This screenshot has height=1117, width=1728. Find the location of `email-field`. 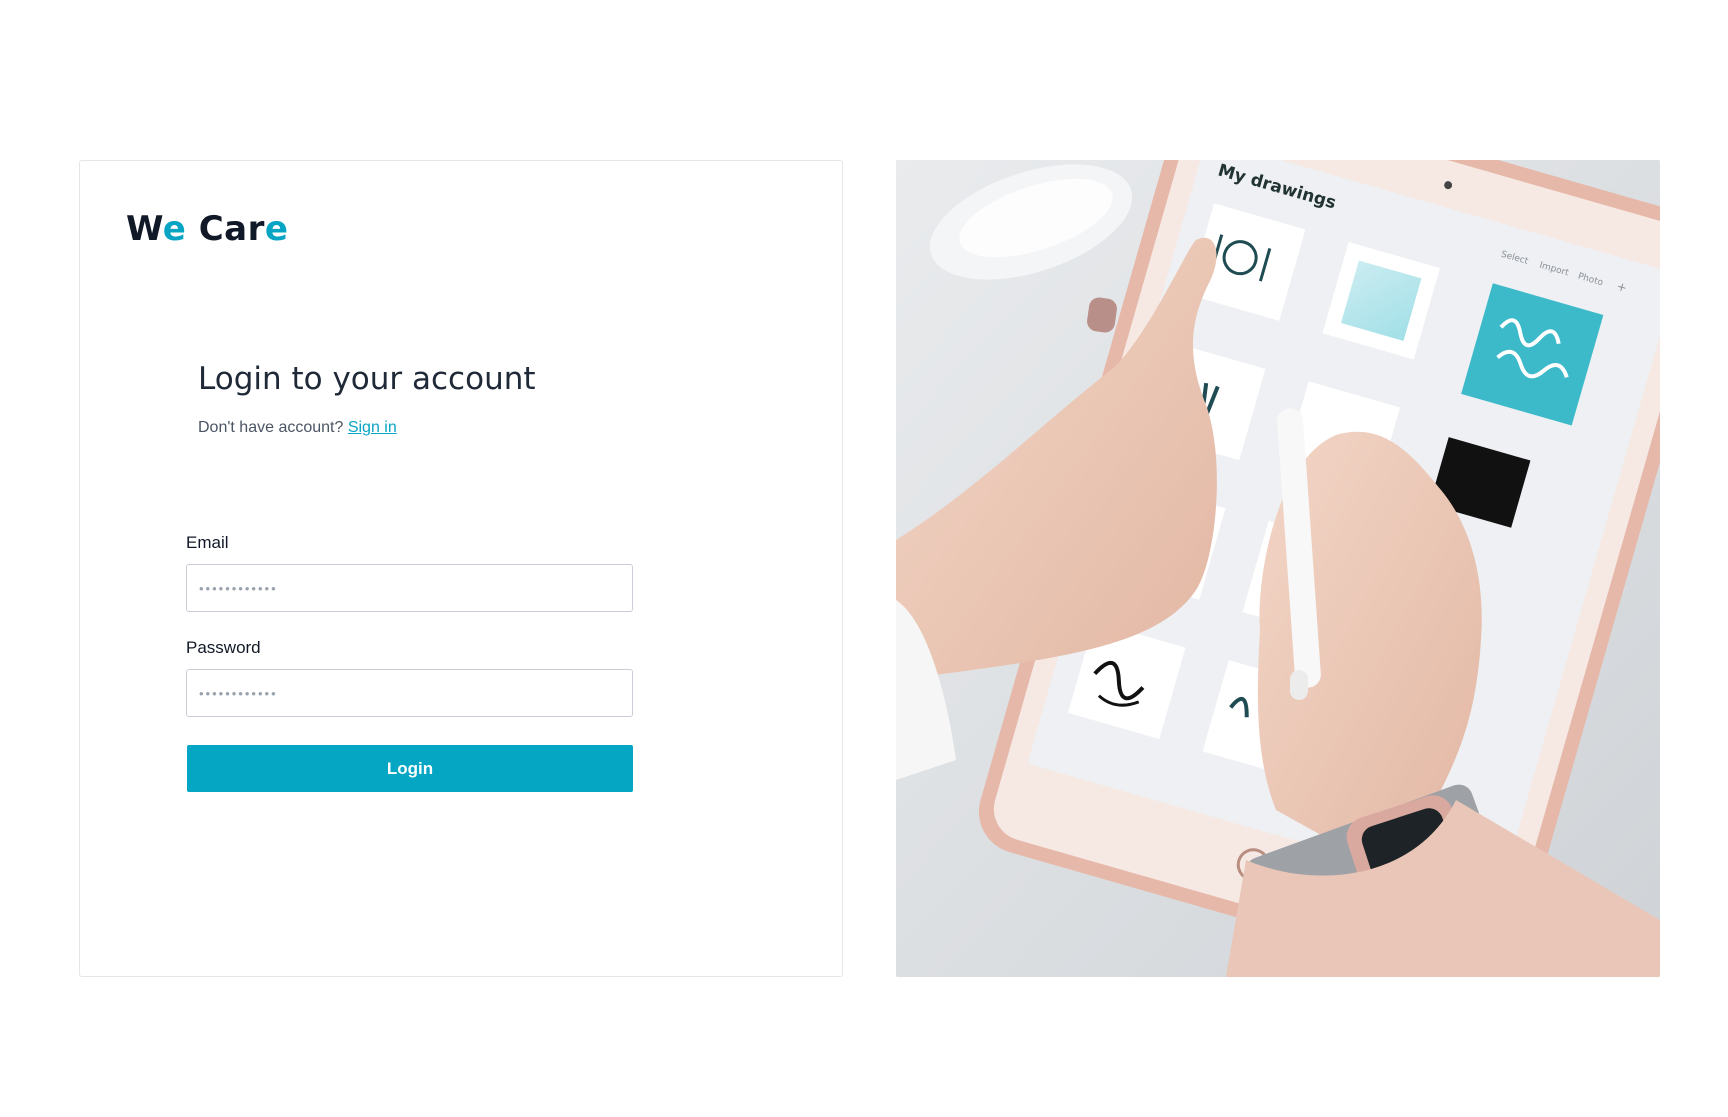

email-field is located at coordinates (409, 588).